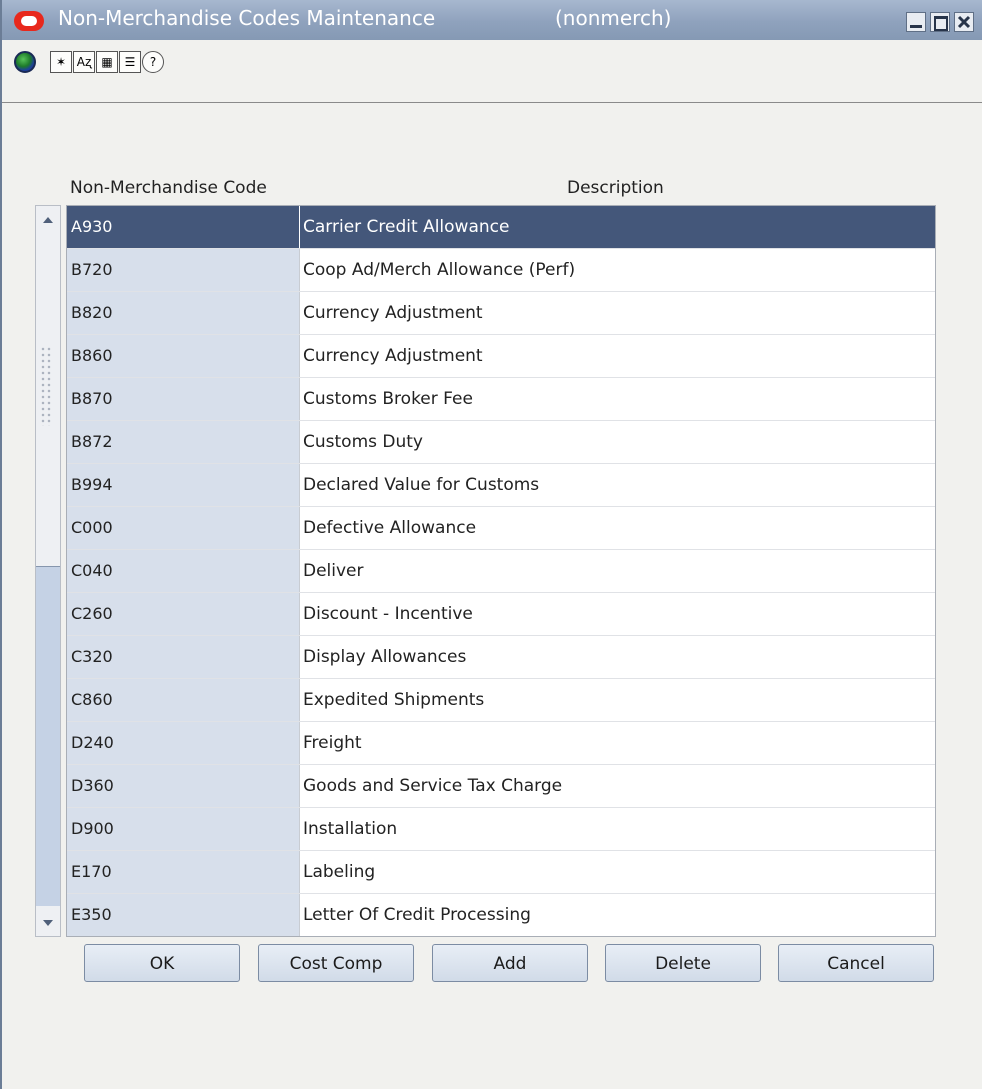 The height and width of the screenshot is (1089, 982). What do you see at coordinates (617, 915) in the screenshot?
I see `description-cell: Letter Of Credit Processing` at bounding box center [617, 915].